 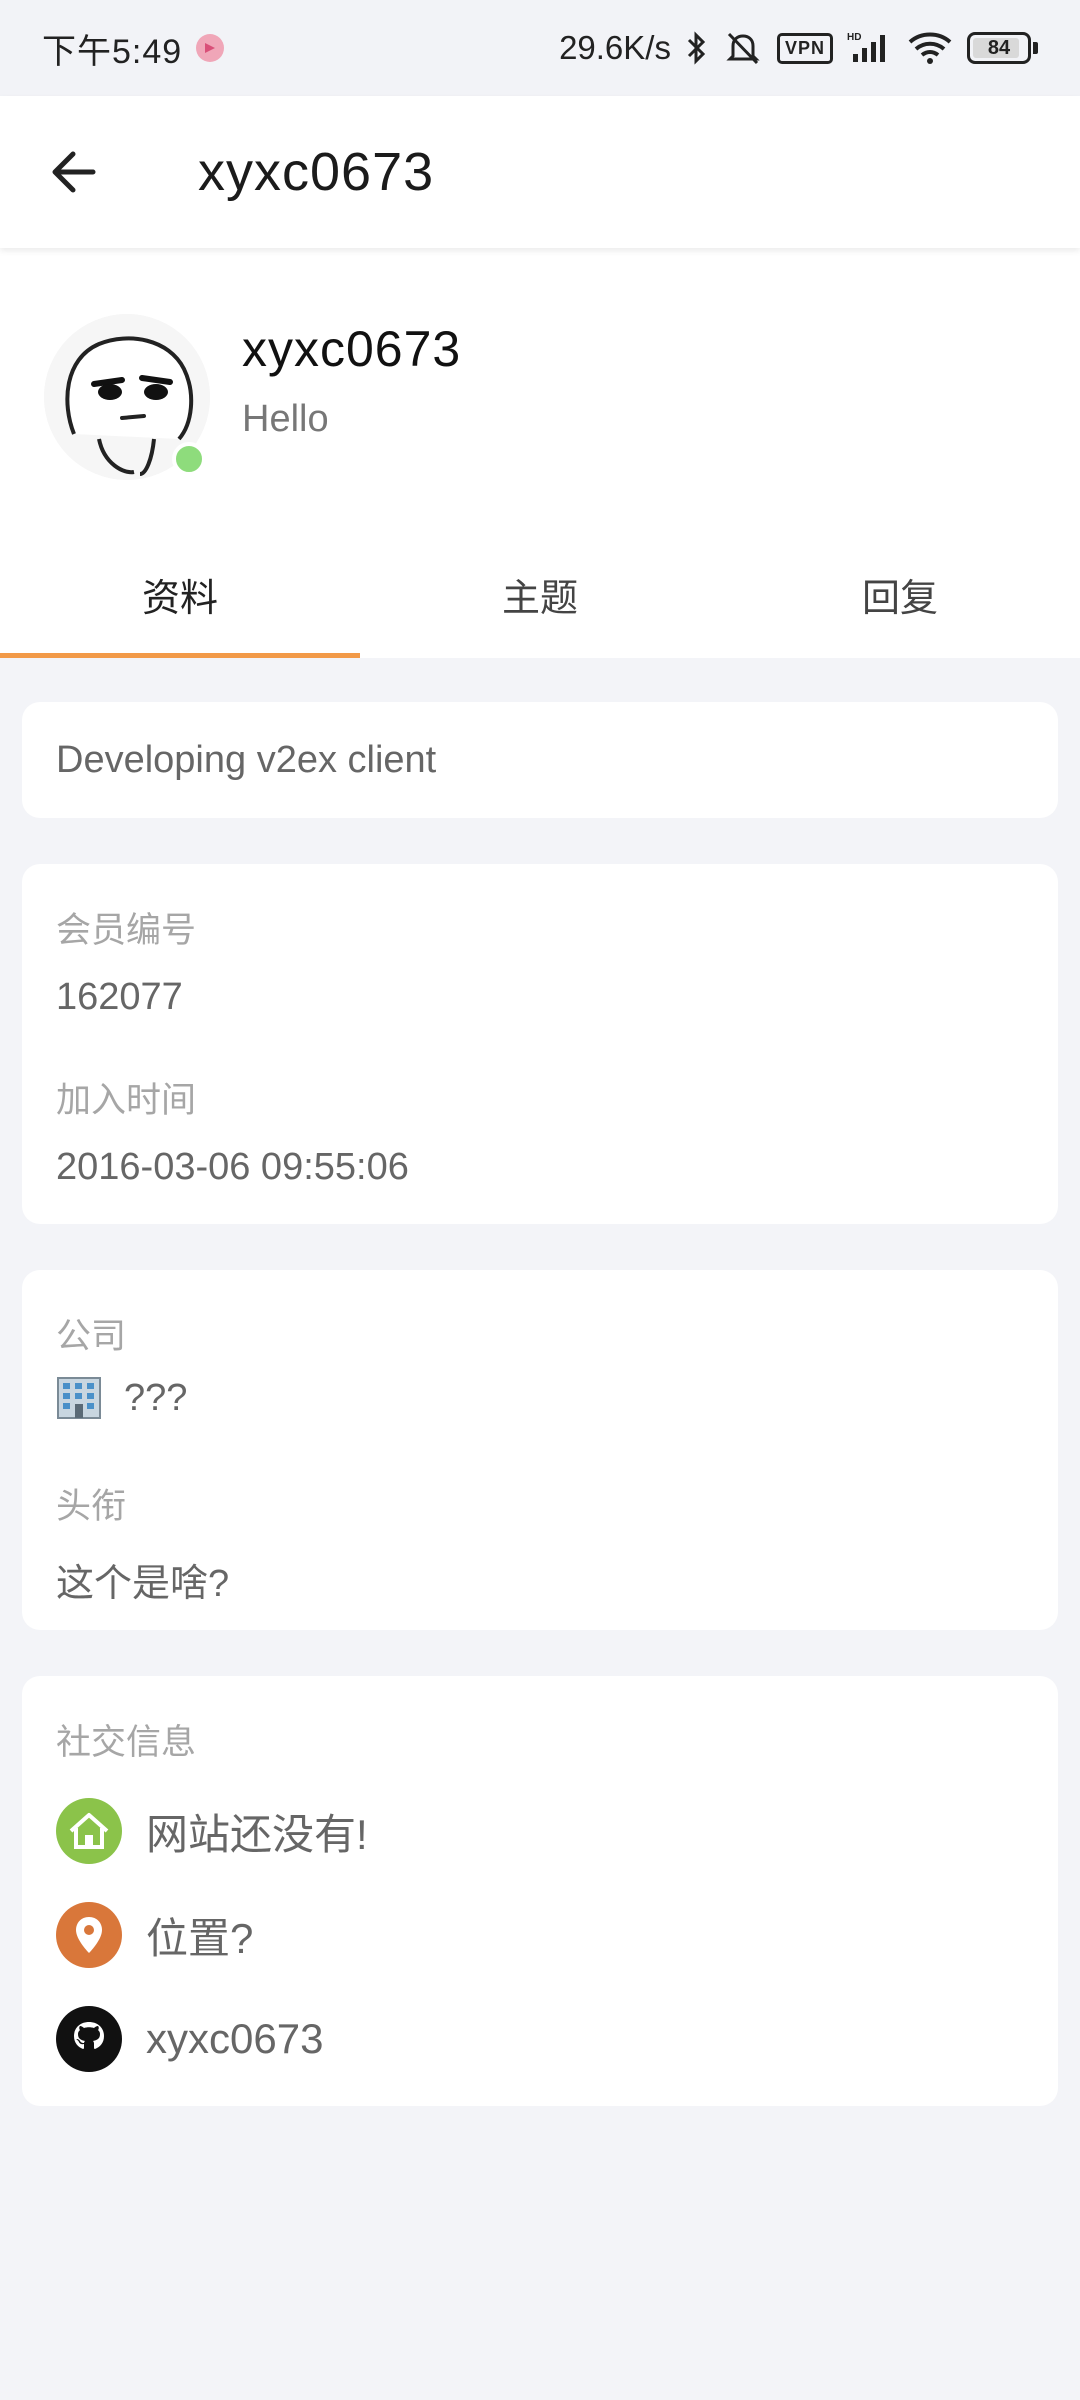 I want to click on arrow-left-icon, so click(x=74, y=172).